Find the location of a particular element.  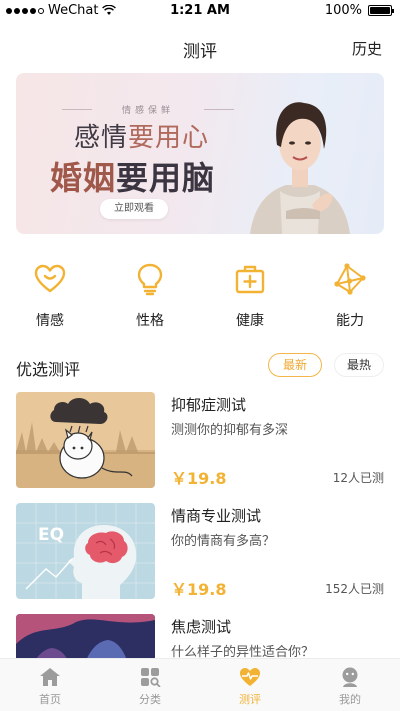

nav-bar: 测评 历史 is located at coordinates (200, 48).